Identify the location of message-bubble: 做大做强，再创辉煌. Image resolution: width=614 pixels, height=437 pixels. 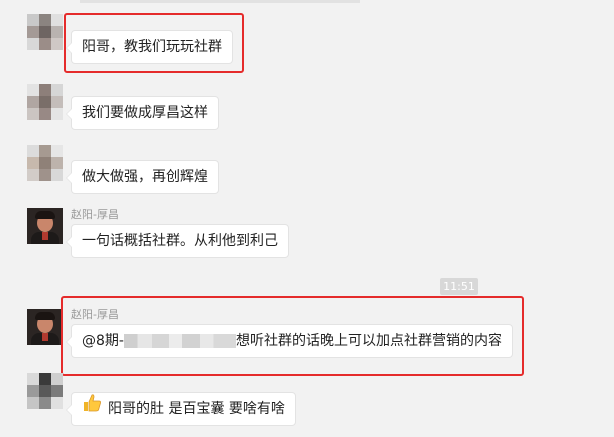
(142, 177).